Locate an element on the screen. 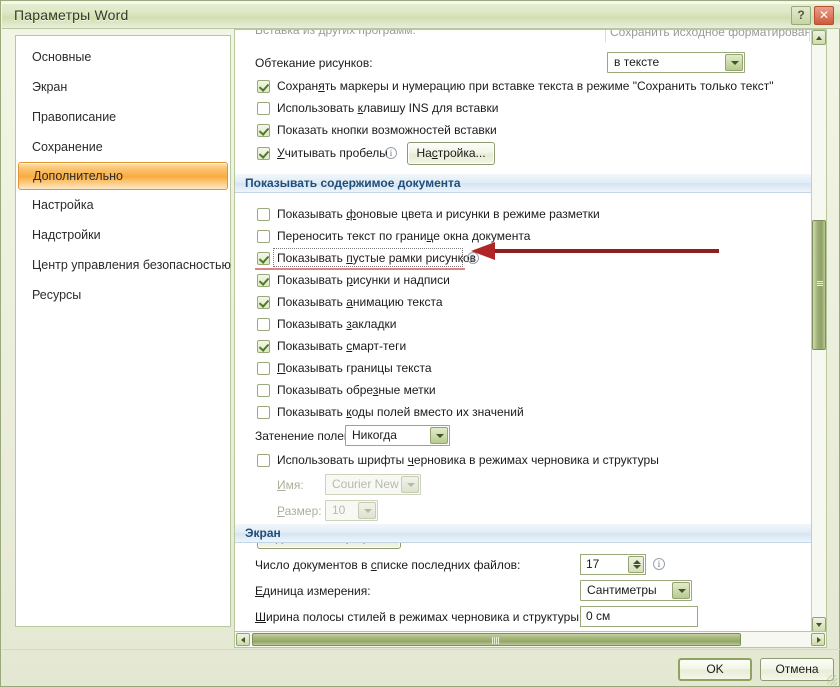  label-show-picture-placeholders: Показывать пустые рамки рисунков is located at coordinates (377, 258).